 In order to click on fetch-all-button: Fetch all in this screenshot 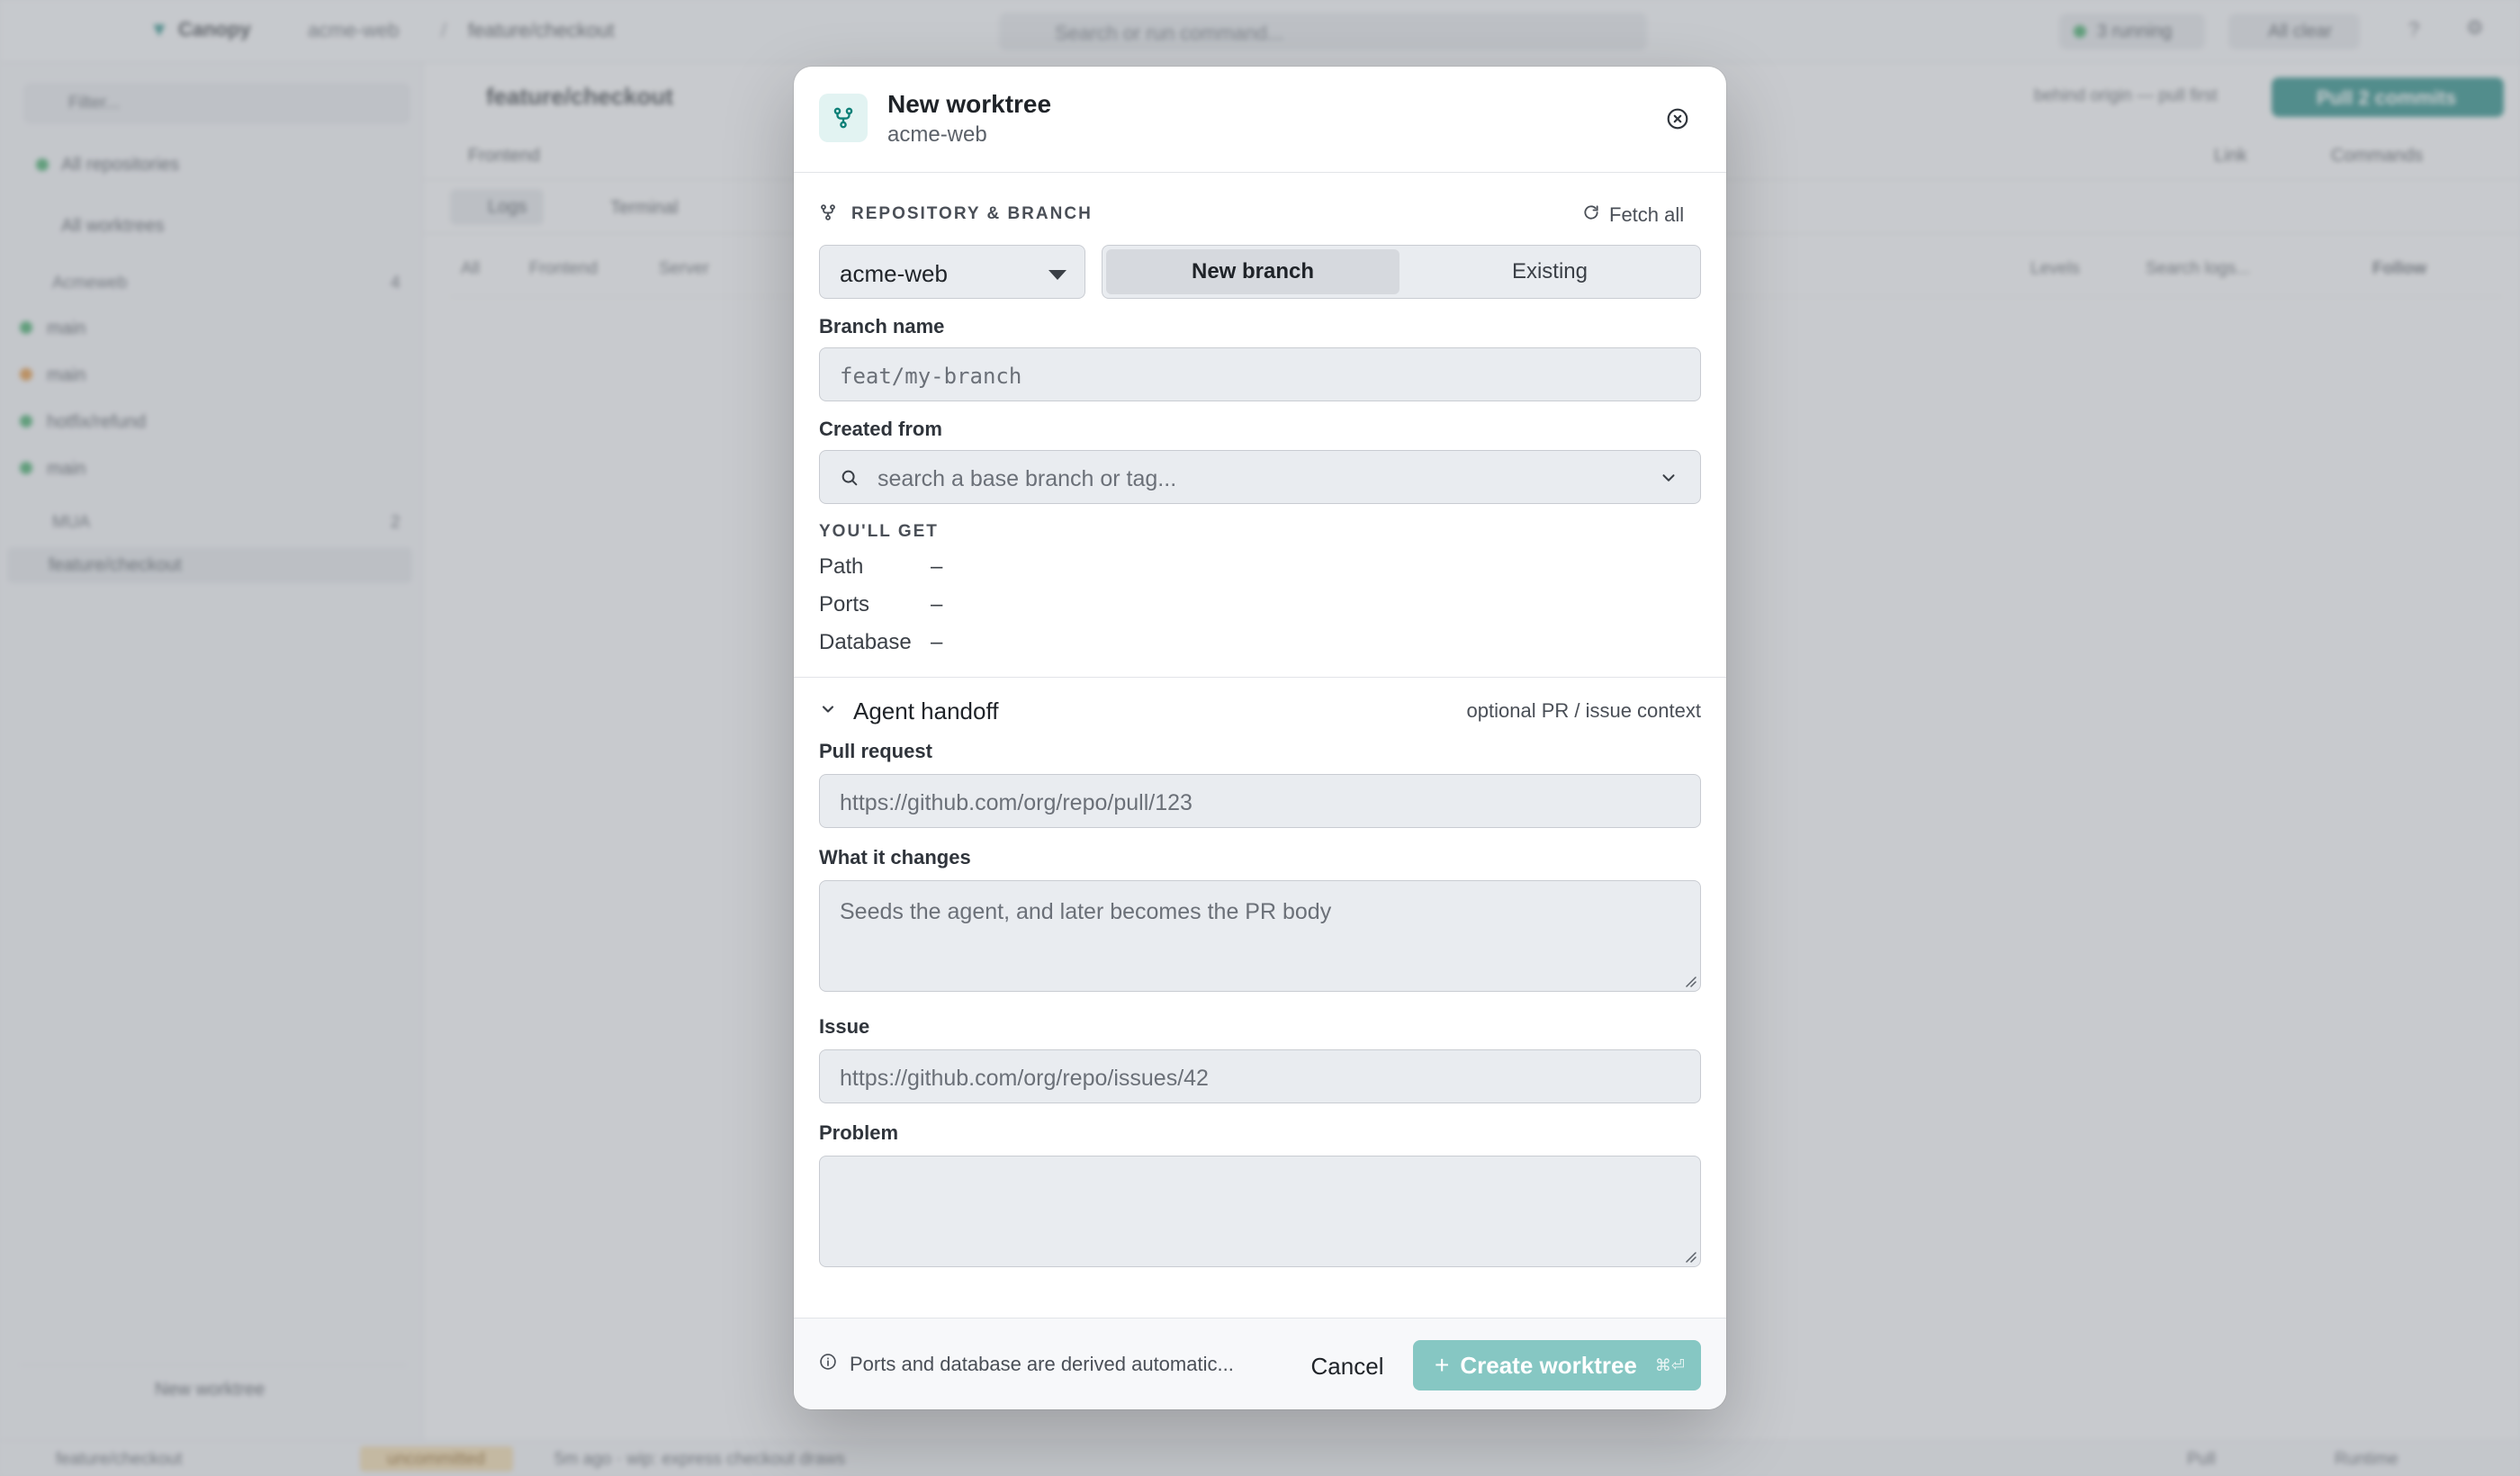, I will do `click(1633, 216)`.